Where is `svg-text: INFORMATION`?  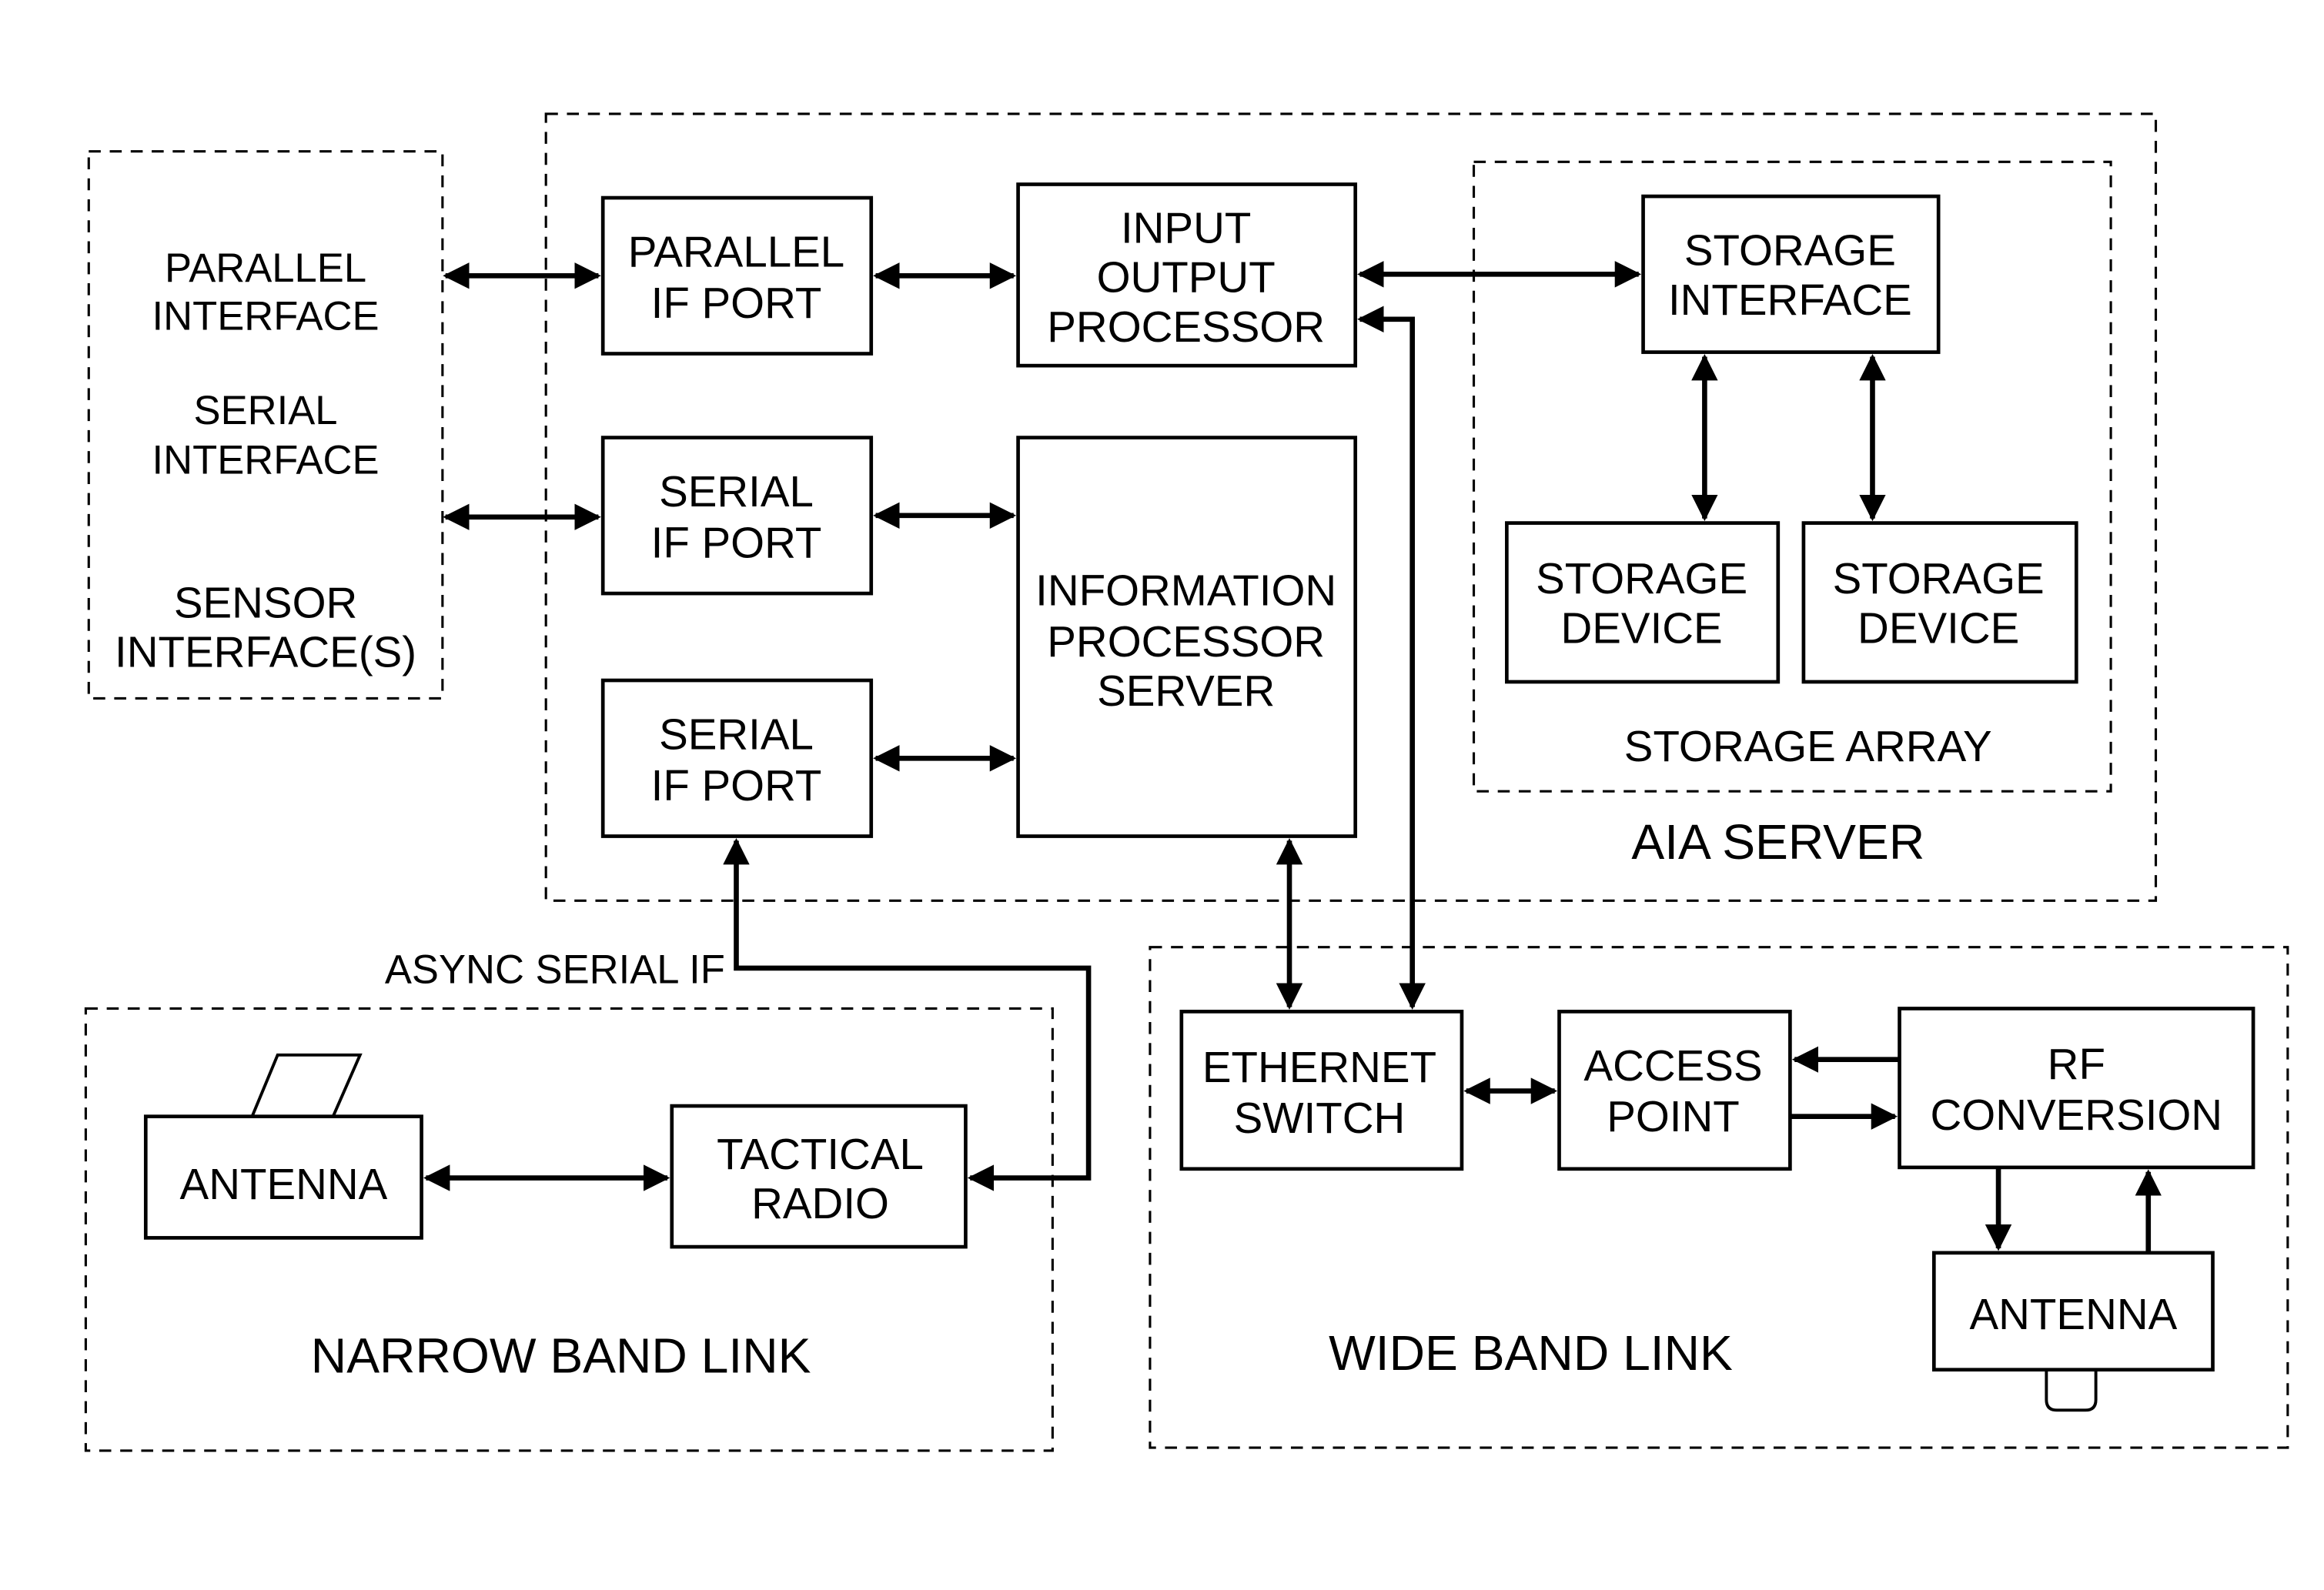 svg-text: INFORMATION is located at coordinates (1185, 590).